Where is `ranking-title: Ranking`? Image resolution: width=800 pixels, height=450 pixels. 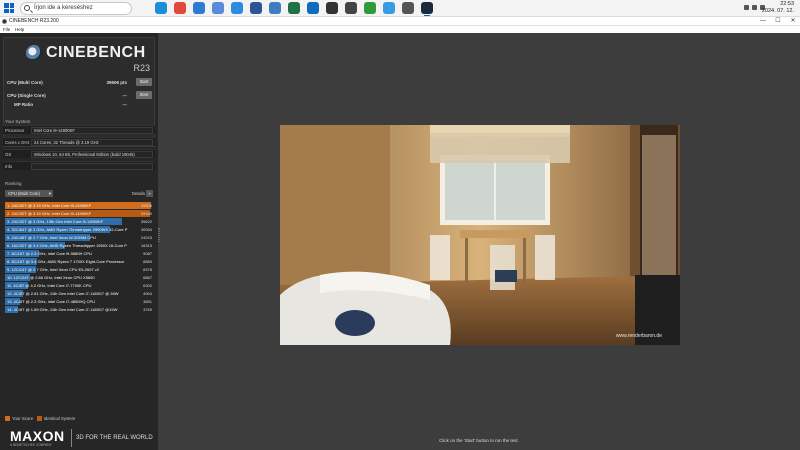 ranking-title: Ranking is located at coordinates (13, 183).